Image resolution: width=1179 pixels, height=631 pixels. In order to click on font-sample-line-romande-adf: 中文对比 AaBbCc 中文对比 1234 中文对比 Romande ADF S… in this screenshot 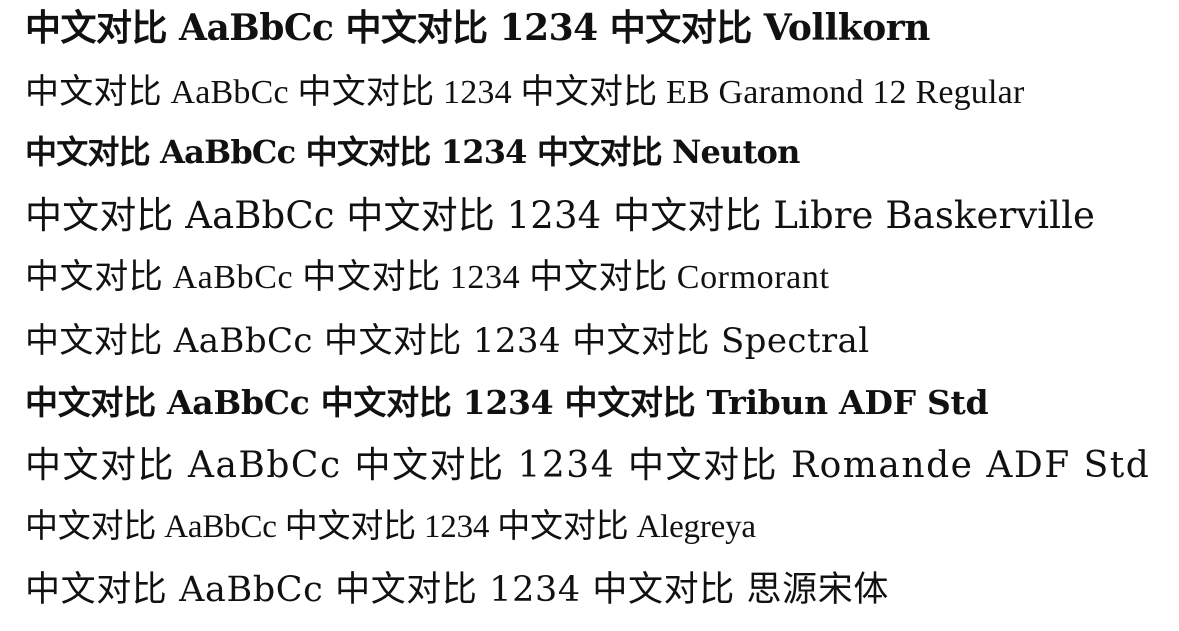, I will do `click(588, 465)`.